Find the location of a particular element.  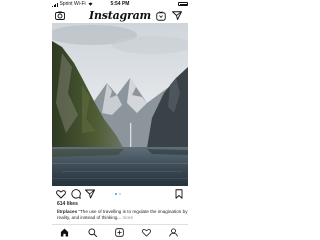

likes-count: 614 likes is located at coordinates (67, 204).